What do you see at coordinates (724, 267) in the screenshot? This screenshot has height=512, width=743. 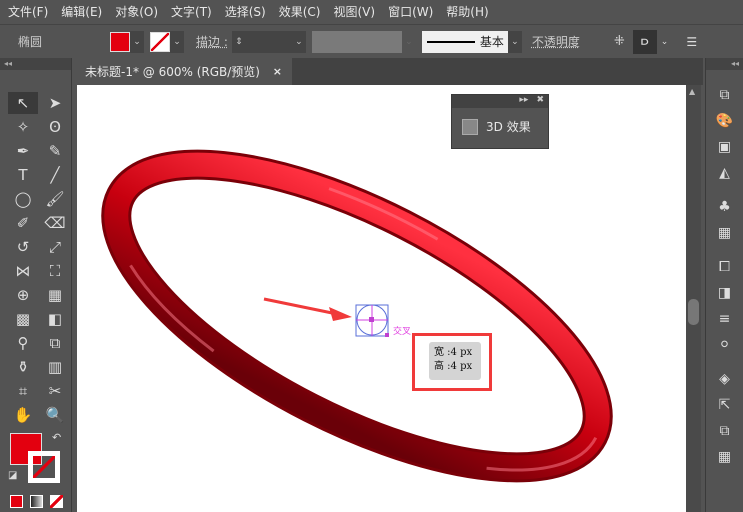 I see `transform-panel-icon: ⧠` at bounding box center [724, 267].